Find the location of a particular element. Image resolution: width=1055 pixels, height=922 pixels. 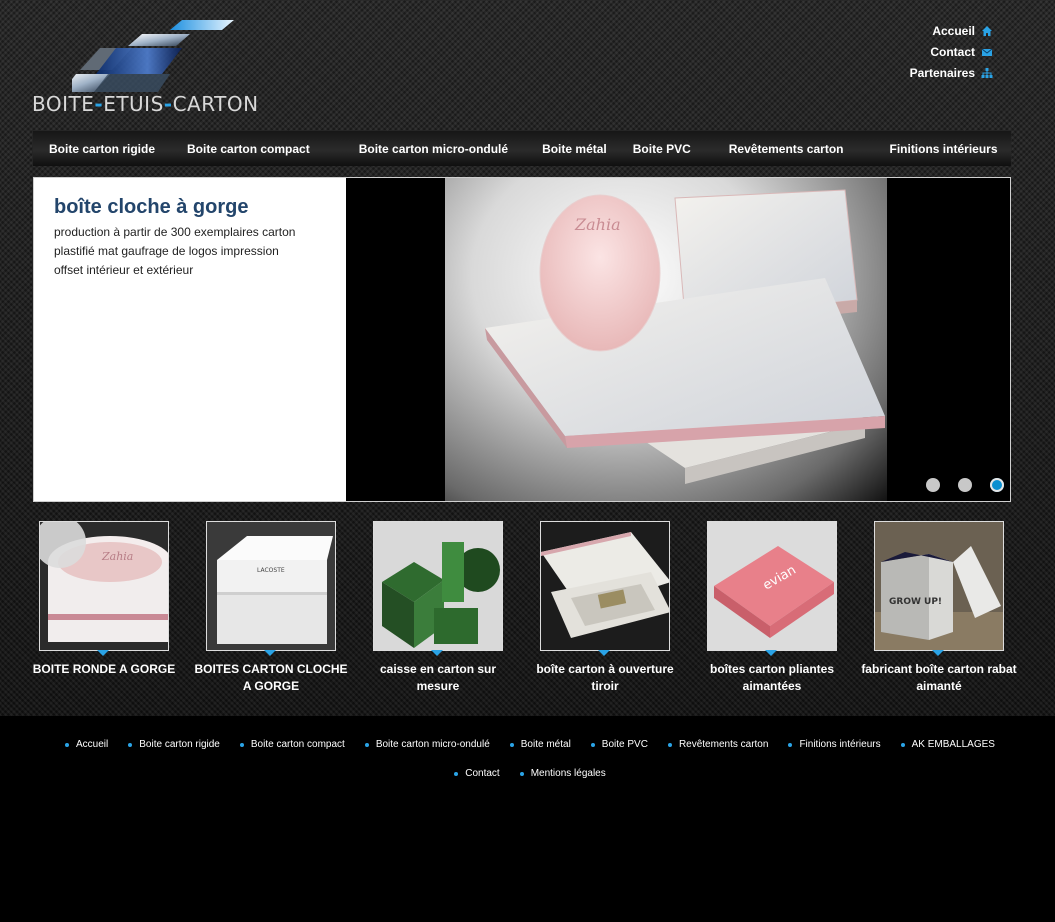

slide-product-illustration: Zahia is located at coordinates (685, 336).